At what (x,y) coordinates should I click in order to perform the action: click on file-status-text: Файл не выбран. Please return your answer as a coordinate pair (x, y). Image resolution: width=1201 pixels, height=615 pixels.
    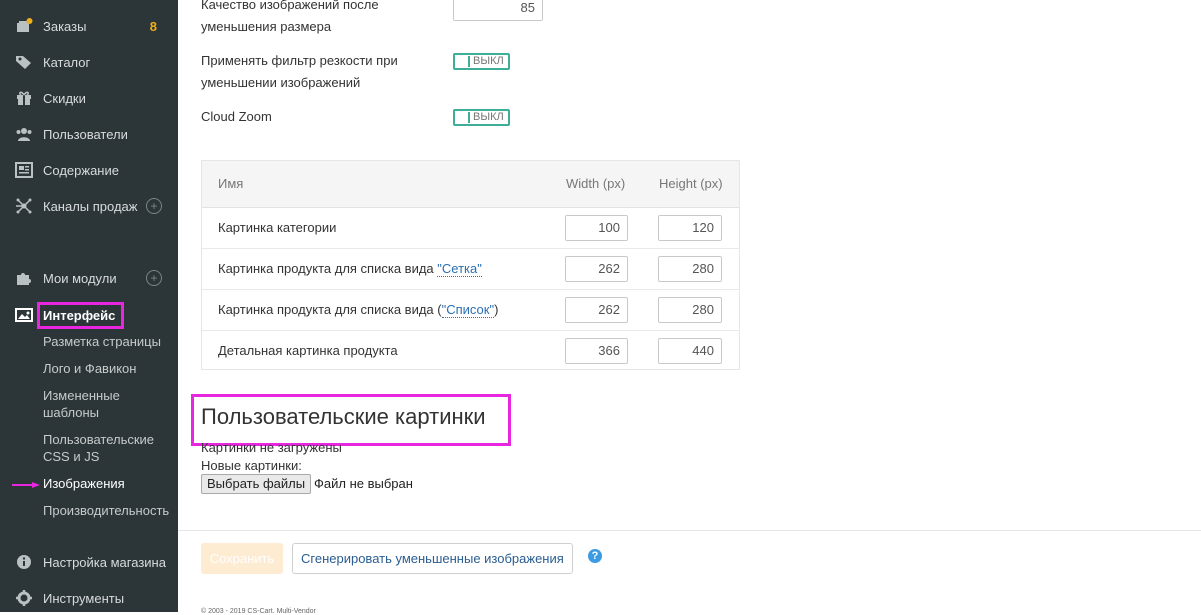
    Looking at the image, I should click on (363, 483).